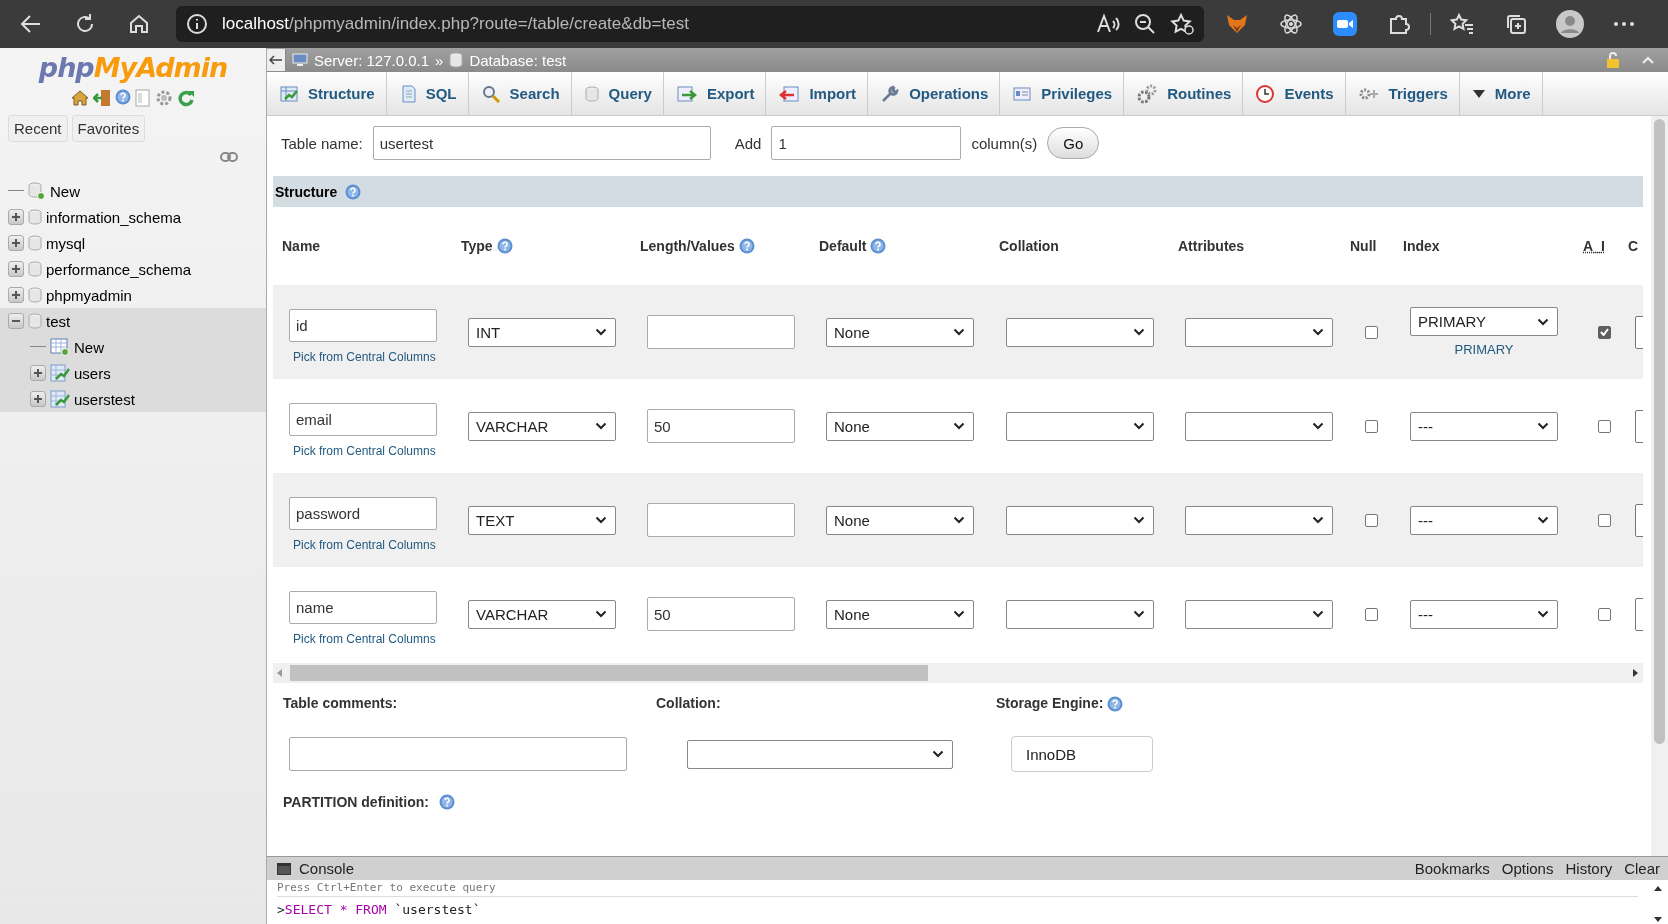 This screenshot has height=924, width=1668. Describe the element at coordinates (1237, 24) in the screenshot. I see `fox-icon` at that location.